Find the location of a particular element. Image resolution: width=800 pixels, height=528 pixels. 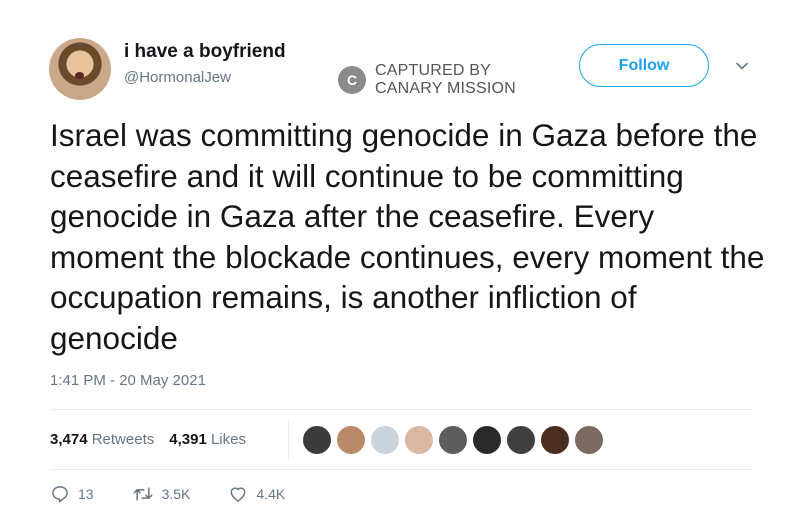

liker-avatar-default is located at coordinates (385, 440).